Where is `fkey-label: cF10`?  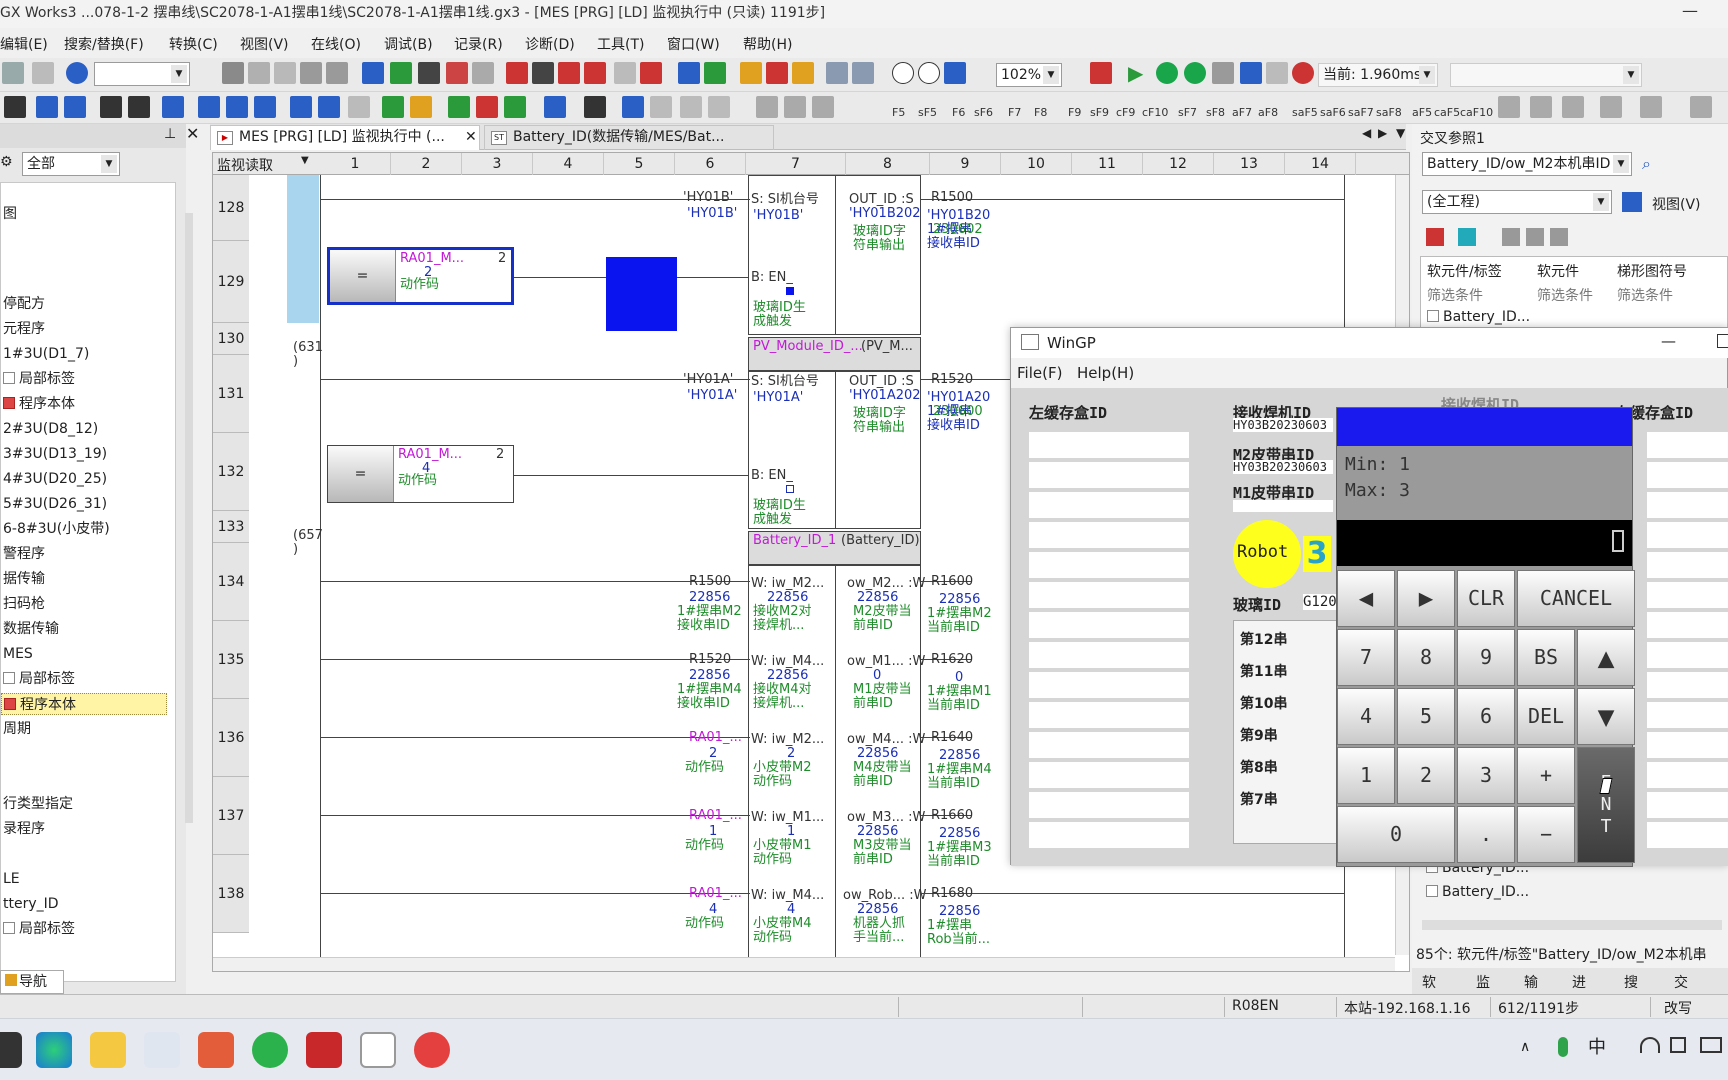 fkey-label: cF10 is located at coordinates (1155, 112).